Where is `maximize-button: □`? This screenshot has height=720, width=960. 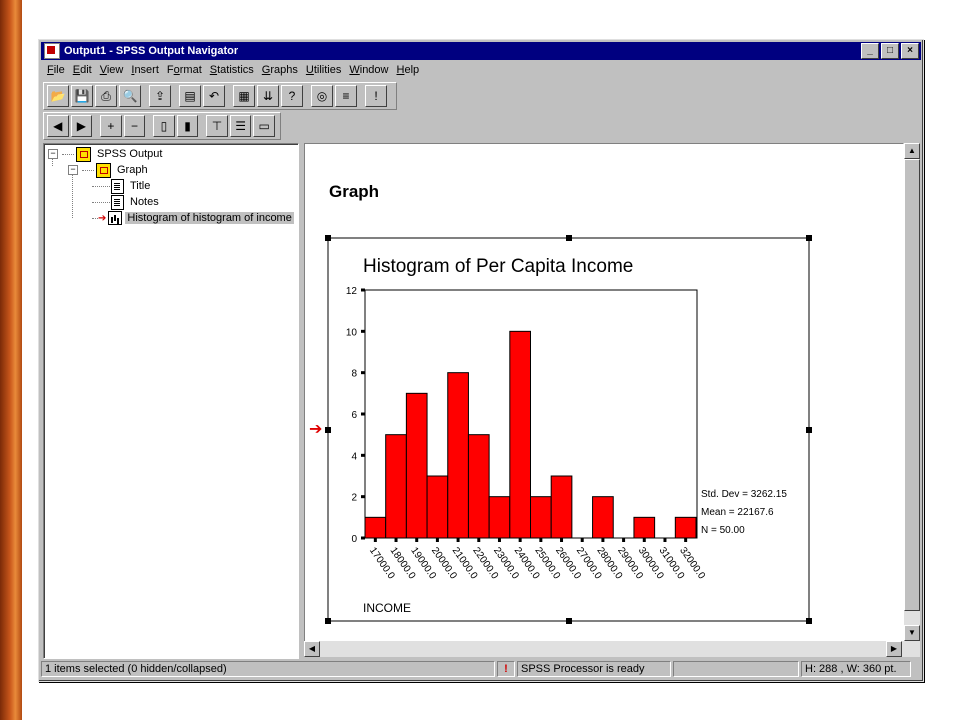 maximize-button: □ is located at coordinates (890, 51).